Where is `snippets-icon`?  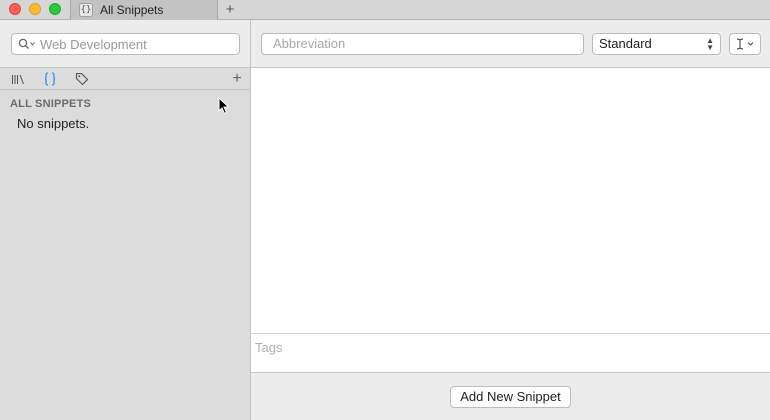 snippets-icon is located at coordinates (50, 79).